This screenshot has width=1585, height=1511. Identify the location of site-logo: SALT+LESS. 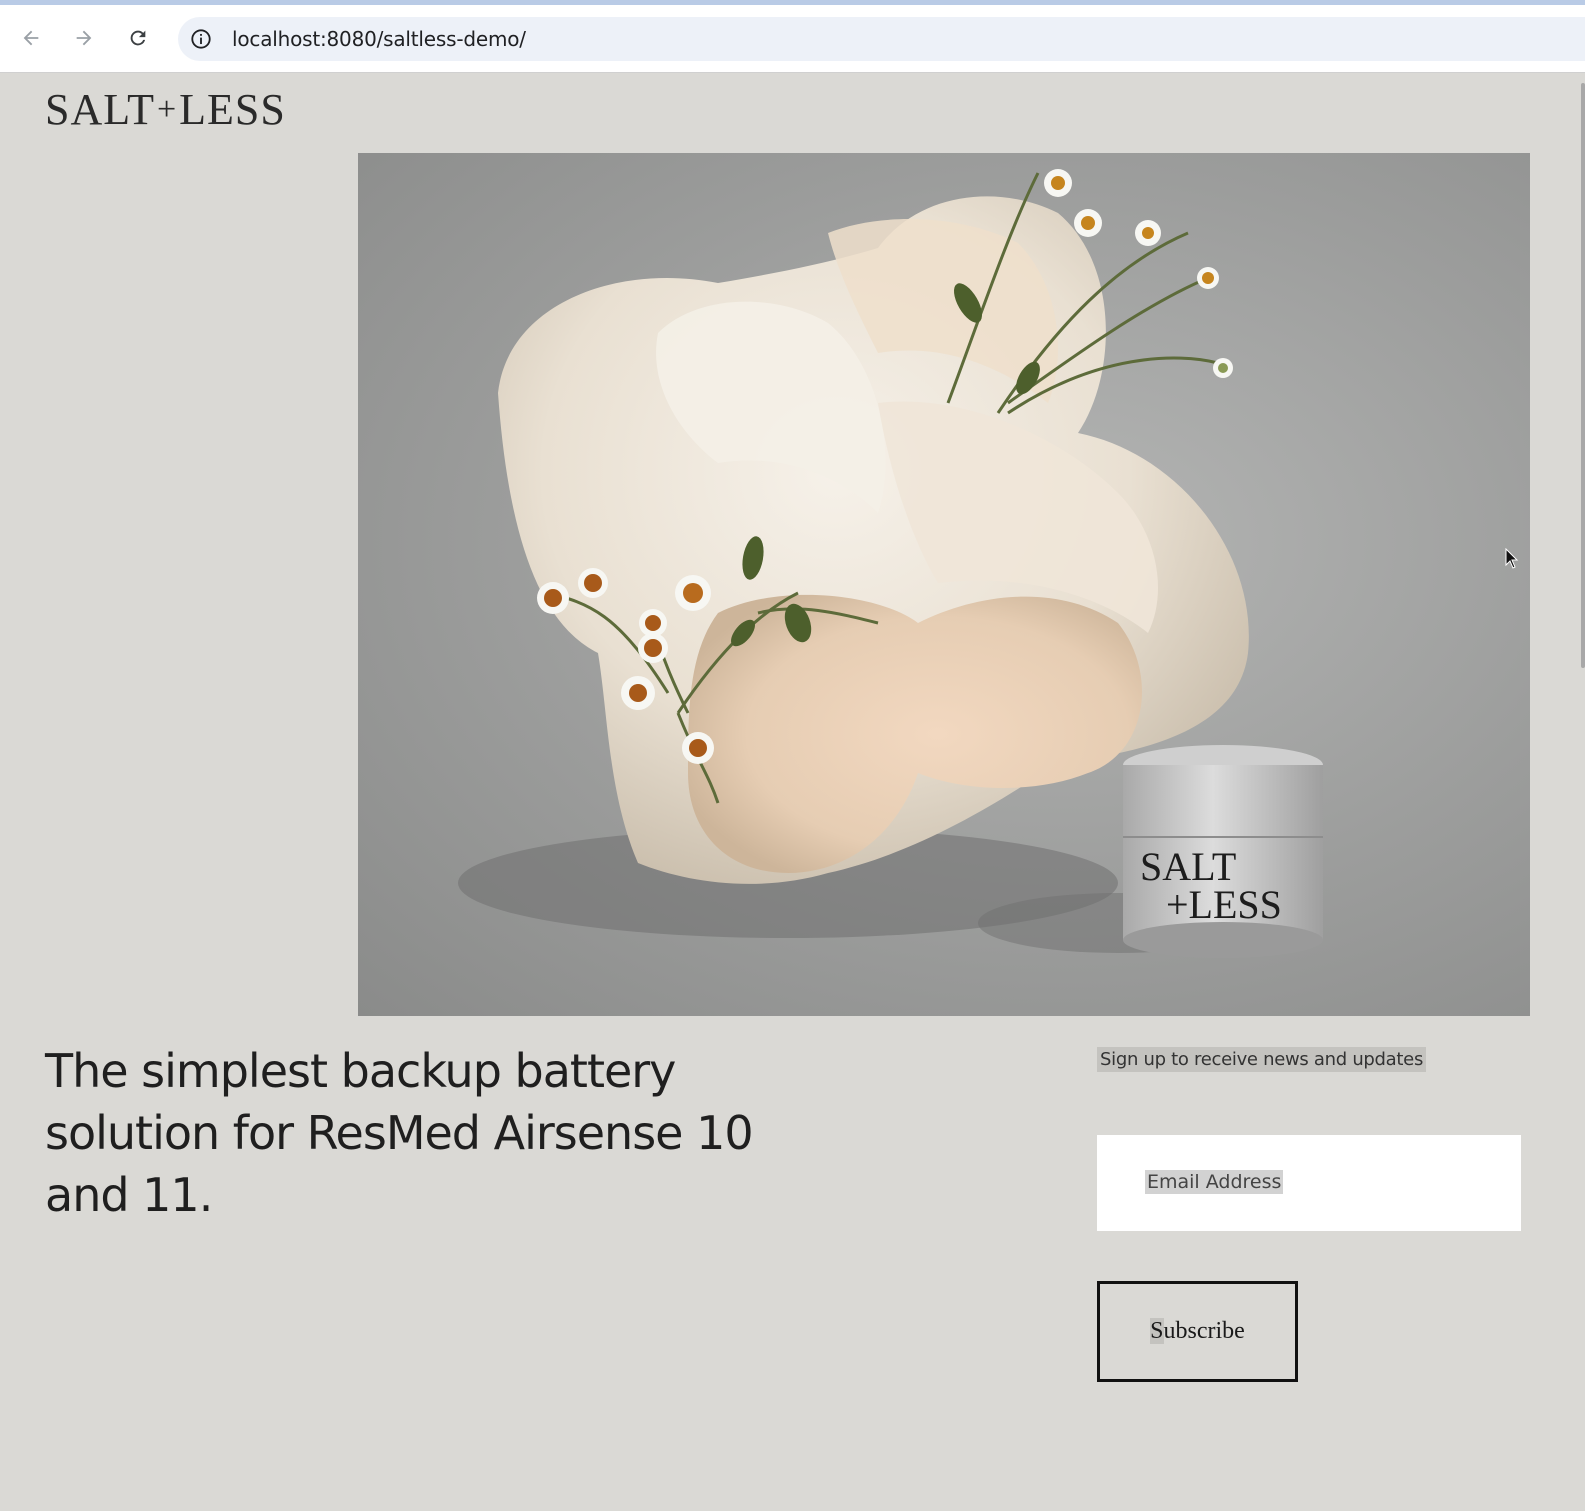
(165, 109).